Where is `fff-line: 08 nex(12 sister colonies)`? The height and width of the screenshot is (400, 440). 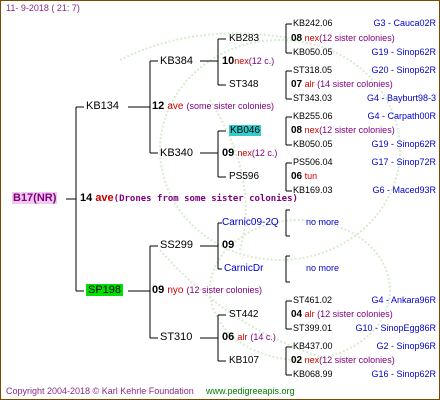
fff-line: 08 nex(12 sister colonies) is located at coordinates (343, 39).